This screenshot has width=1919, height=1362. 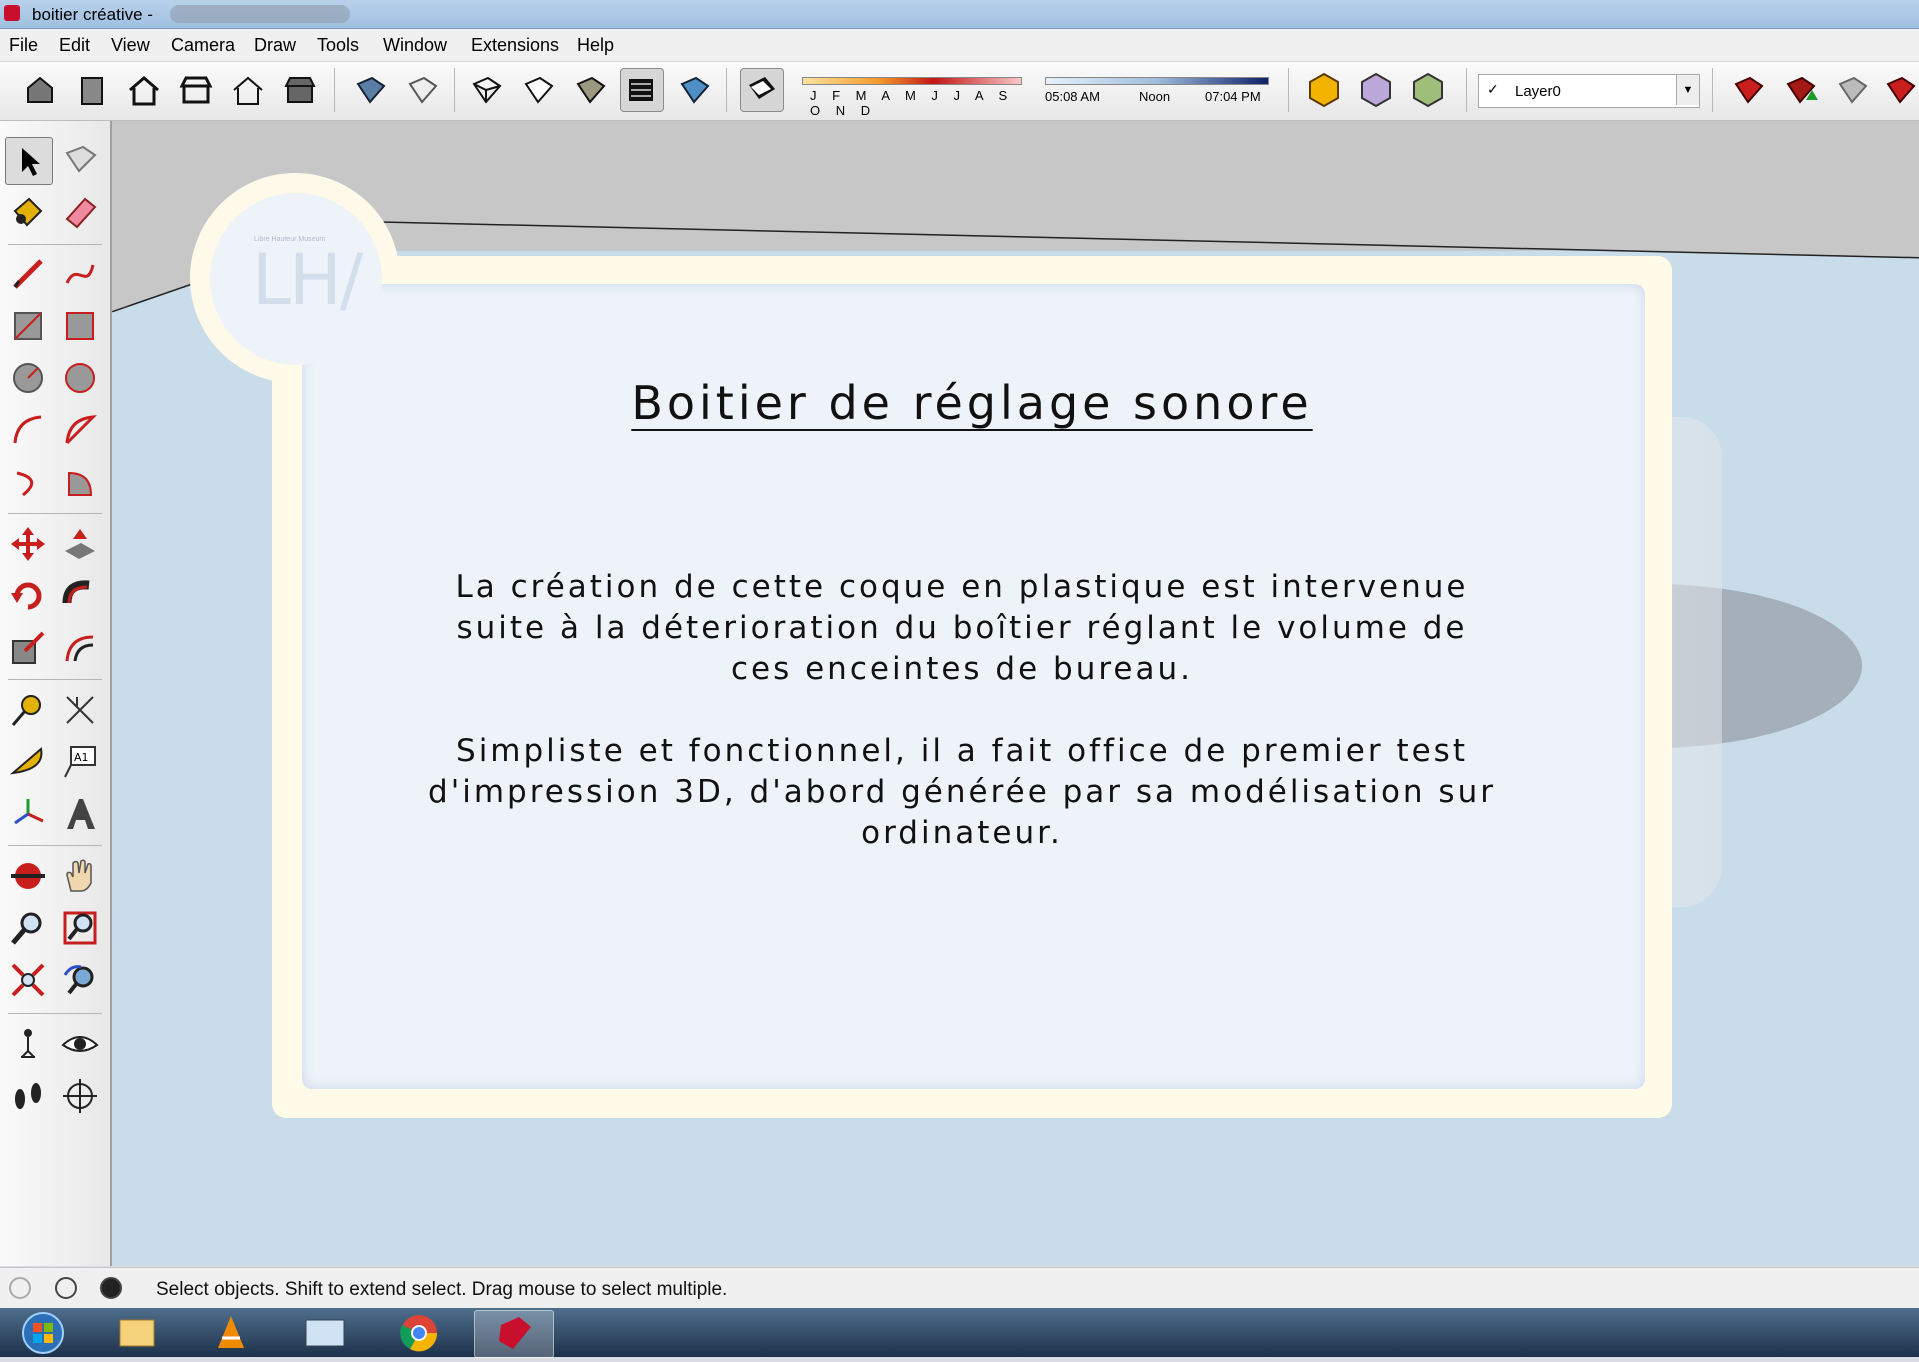 I want to click on sketchup-task-icon, so click(x=514, y=1334).